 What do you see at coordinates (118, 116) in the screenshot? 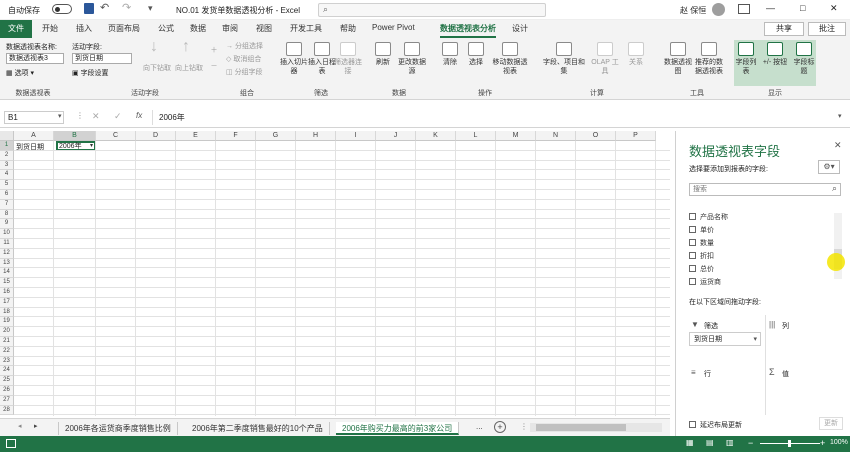
I see `enter-icon: ✓` at bounding box center [118, 116].